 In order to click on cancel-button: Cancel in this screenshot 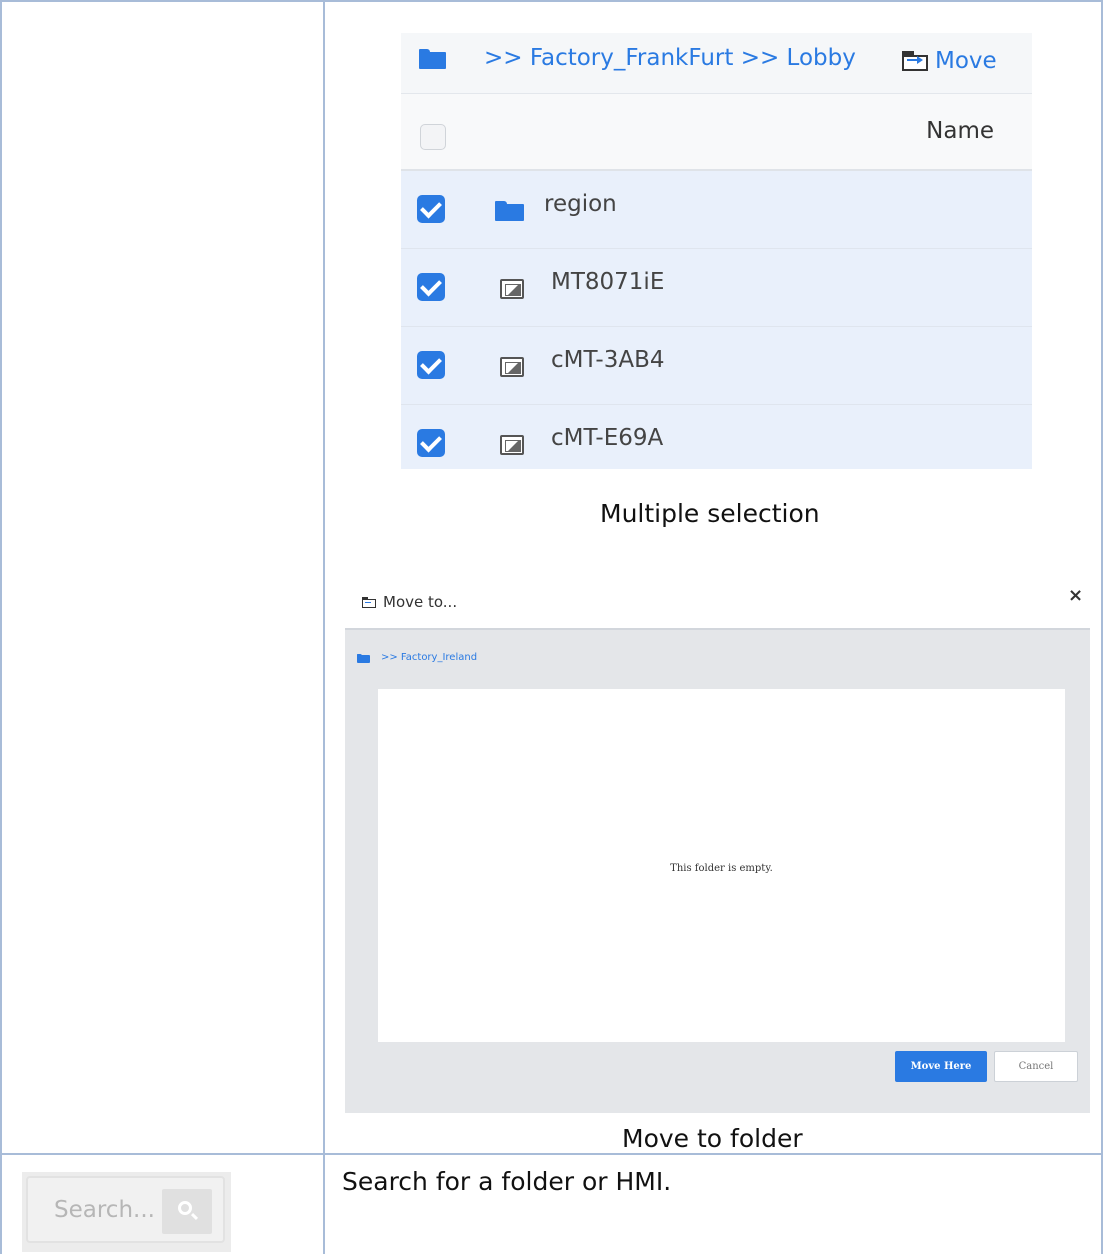, I will do `click(1036, 1066)`.